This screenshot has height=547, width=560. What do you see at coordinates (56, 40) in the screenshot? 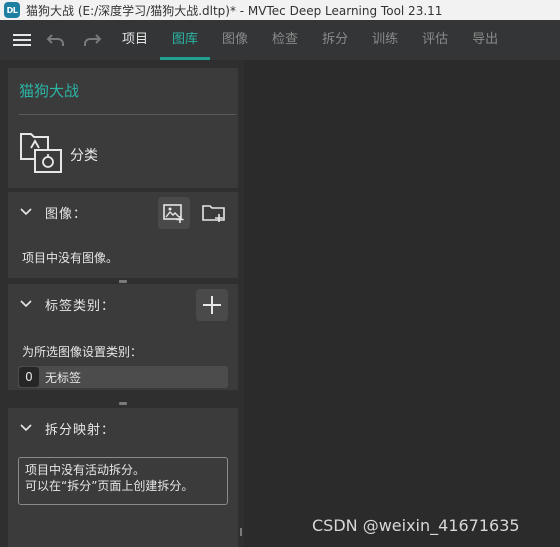
I see `undo-icon` at bounding box center [56, 40].